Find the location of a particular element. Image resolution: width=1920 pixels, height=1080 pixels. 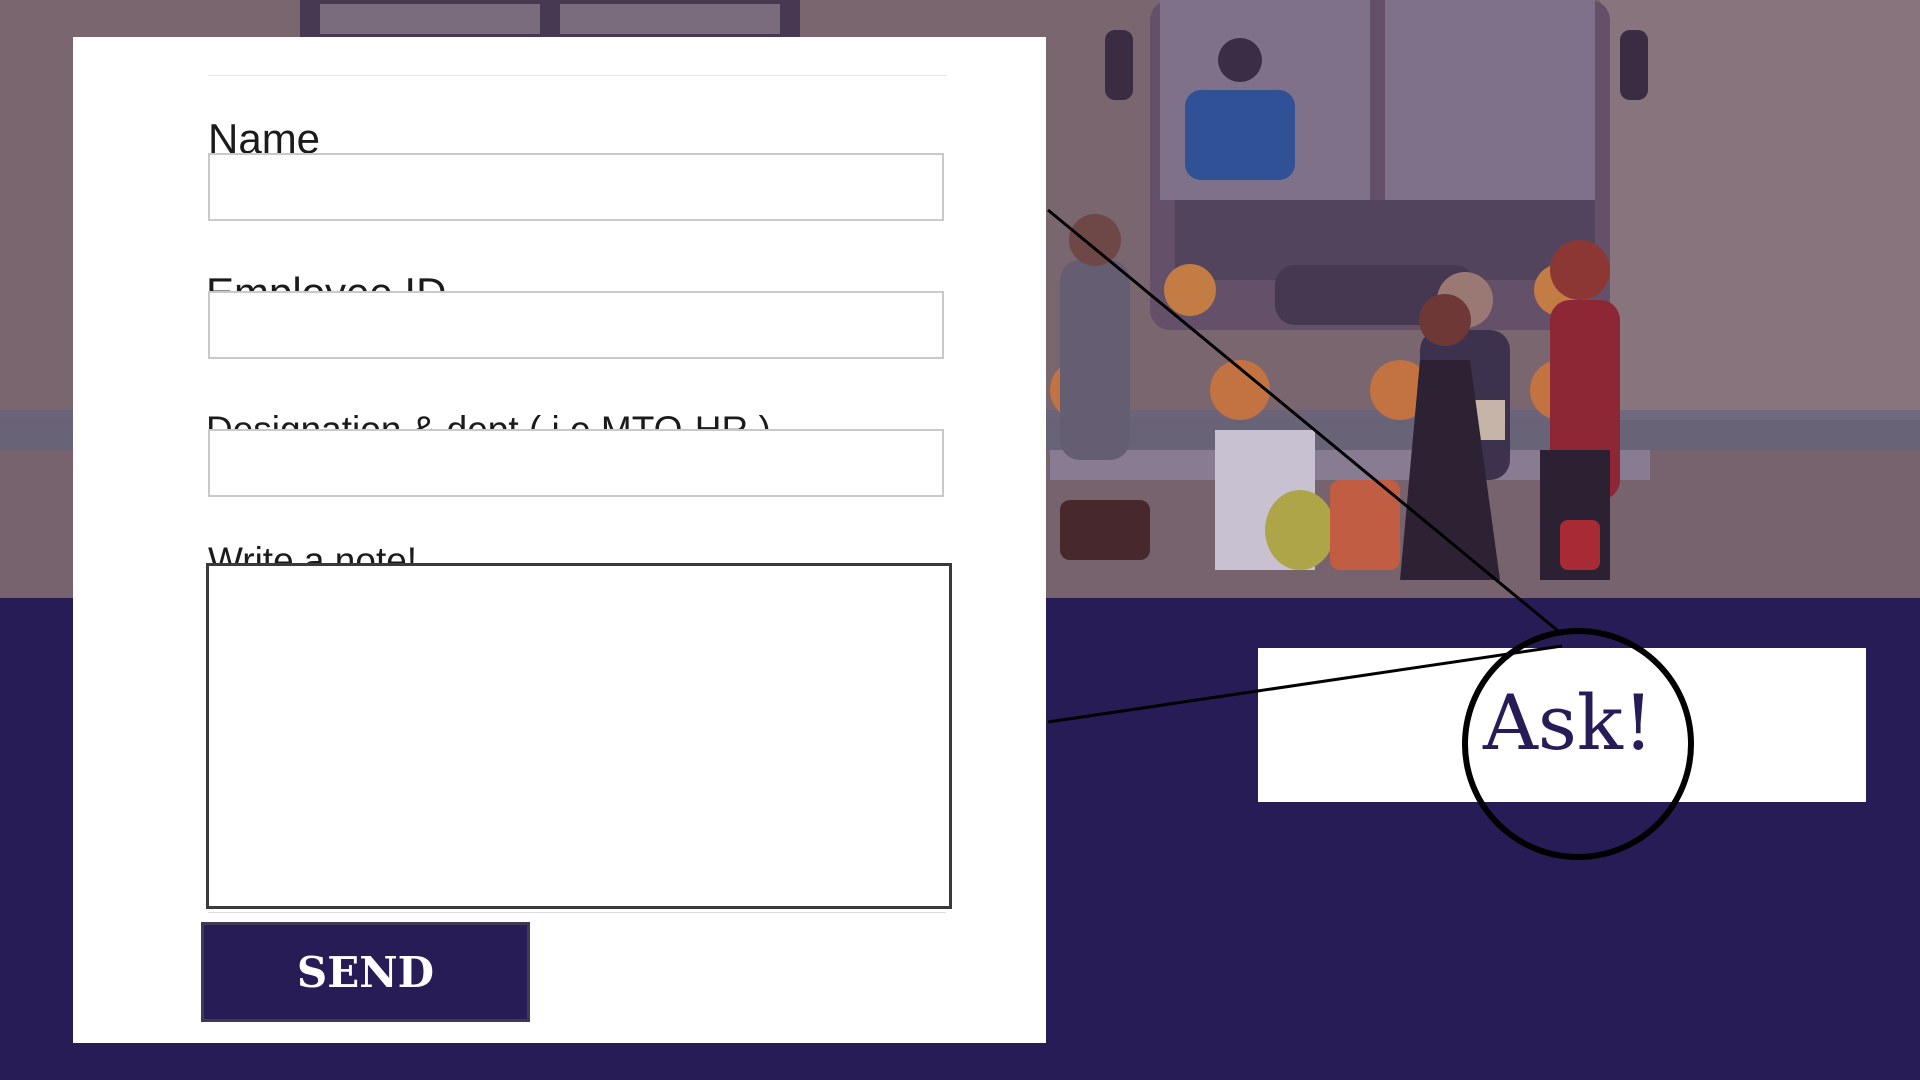

name-input is located at coordinates (576, 187).